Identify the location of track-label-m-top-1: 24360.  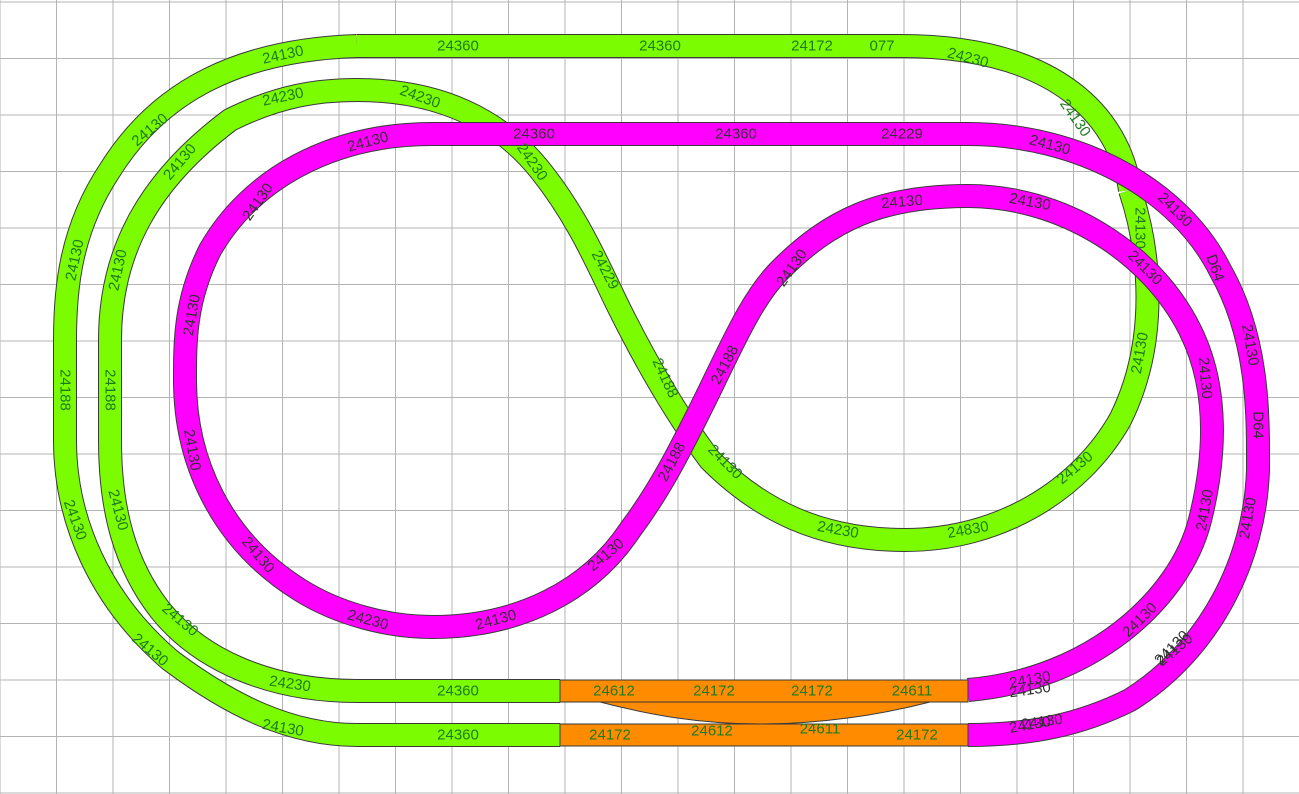
(534, 134).